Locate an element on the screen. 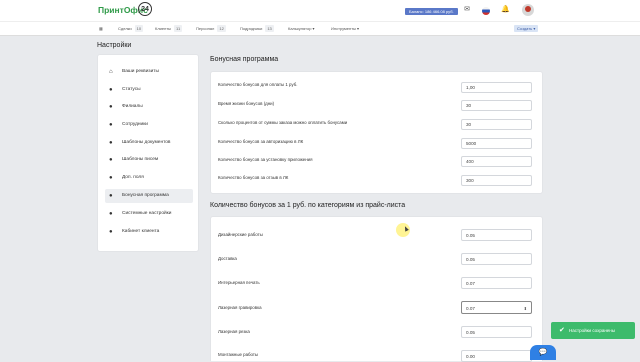 The width and height of the screenshot is (640, 362). bonus-program-title: Бонусная программа is located at coordinates (244, 59).